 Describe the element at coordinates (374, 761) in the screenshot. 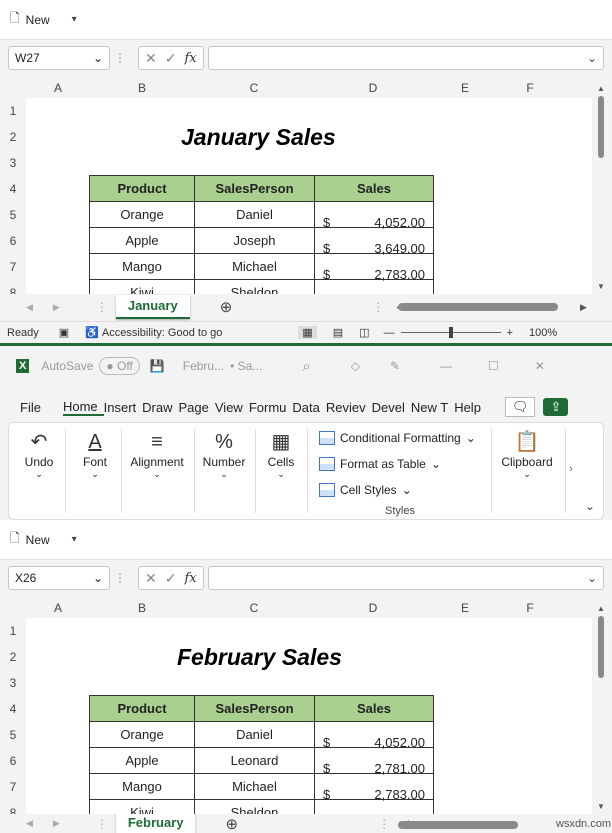

I see `cell: $2,781.00` at that location.